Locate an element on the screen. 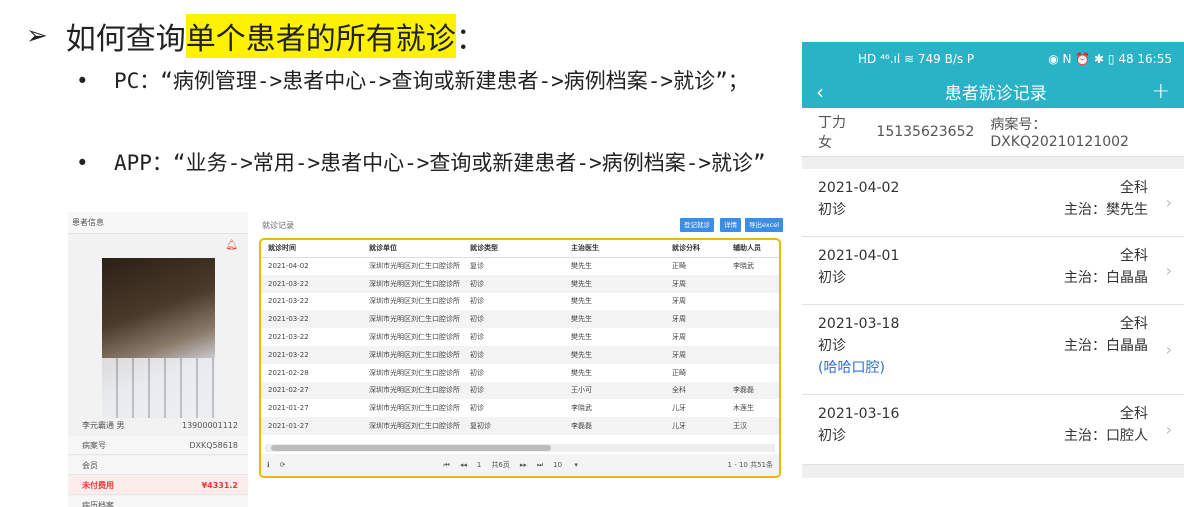  table-cell: 正畸 is located at coordinates (679, 266).